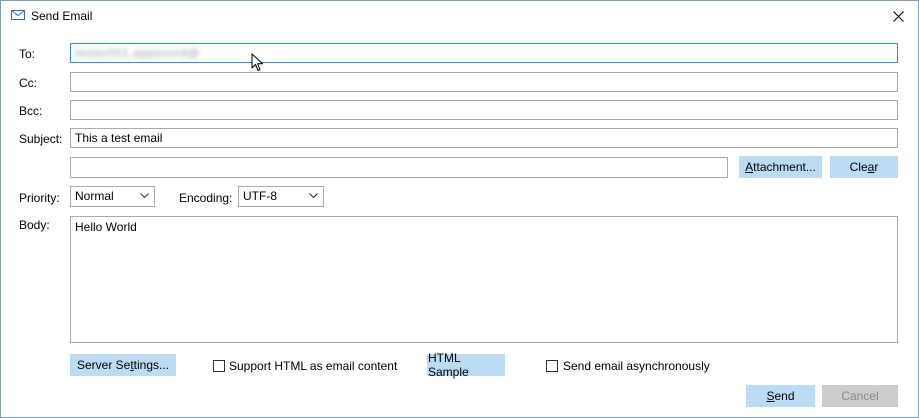 The height and width of the screenshot is (418, 919). Describe the element at coordinates (484, 110) in the screenshot. I see `bcc-field` at that location.